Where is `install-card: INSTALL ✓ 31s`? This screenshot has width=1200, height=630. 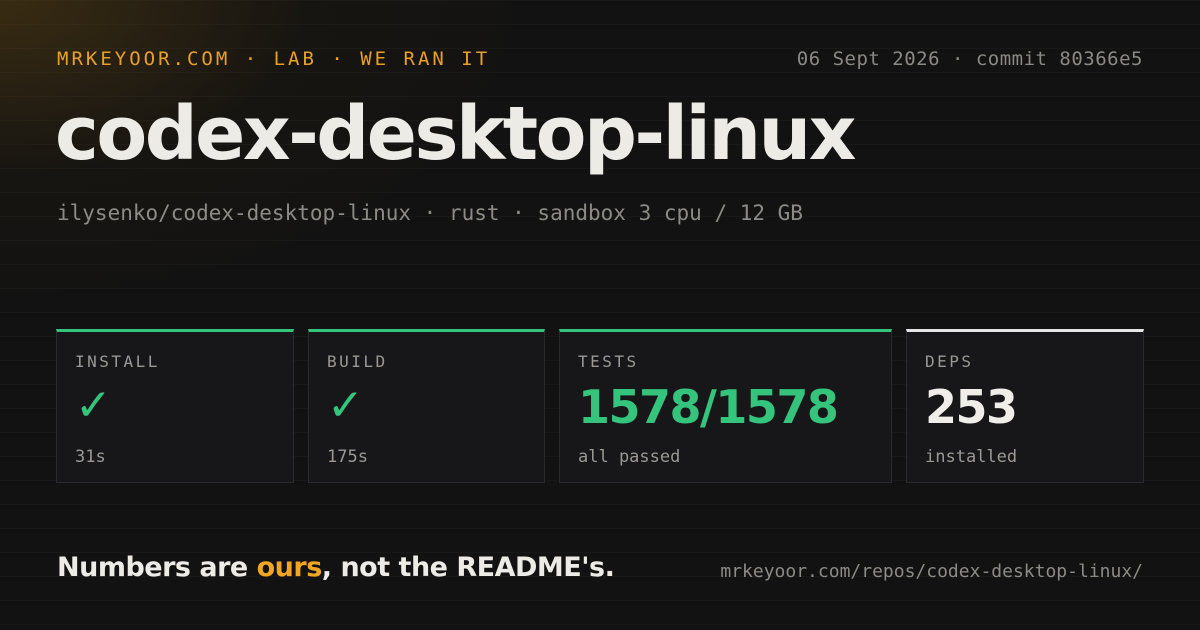
install-card: INSTALL ✓ 31s is located at coordinates (175, 406).